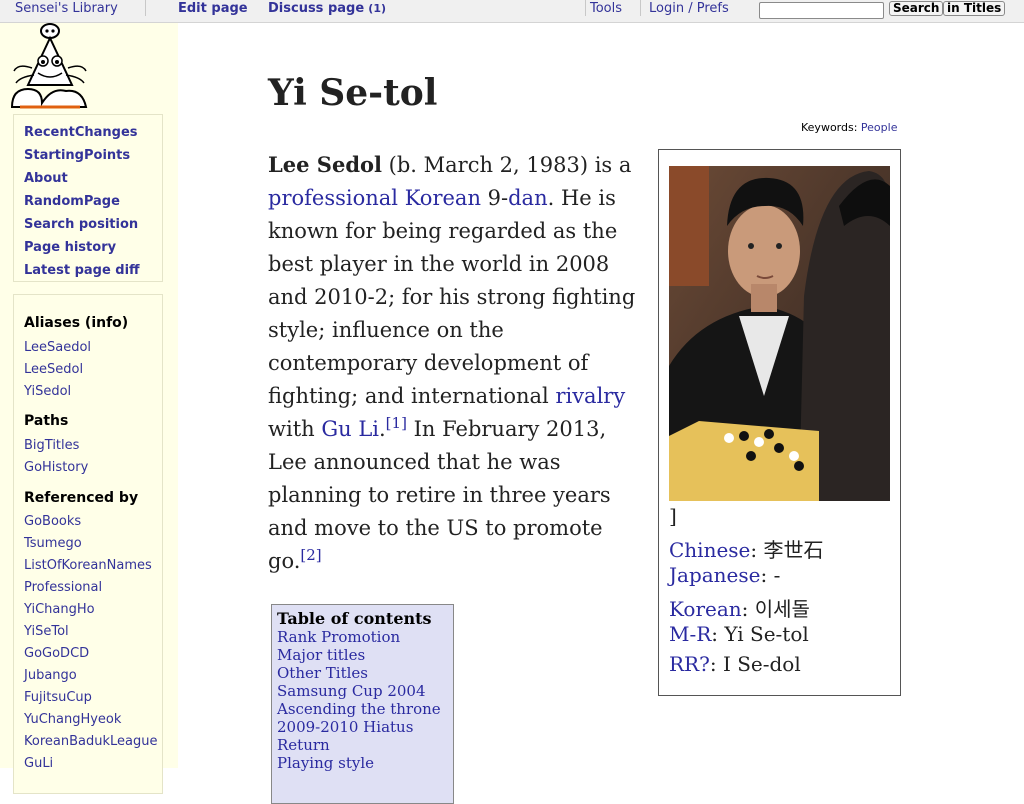  Describe the element at coordinates (689, 664) in the screenshot. I see `rr-link: RR?` at that location.